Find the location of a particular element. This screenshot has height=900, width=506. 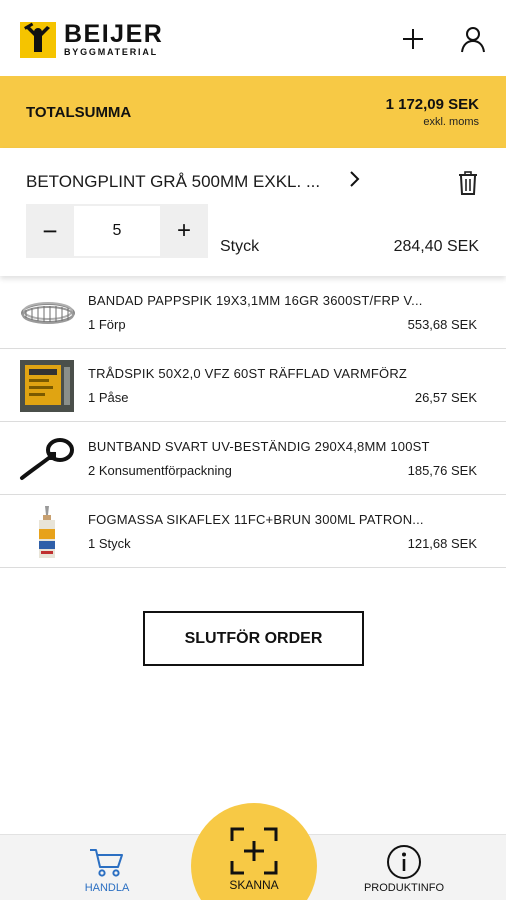

item-price: 26,57 SEK is located at coordinates (445, 397).